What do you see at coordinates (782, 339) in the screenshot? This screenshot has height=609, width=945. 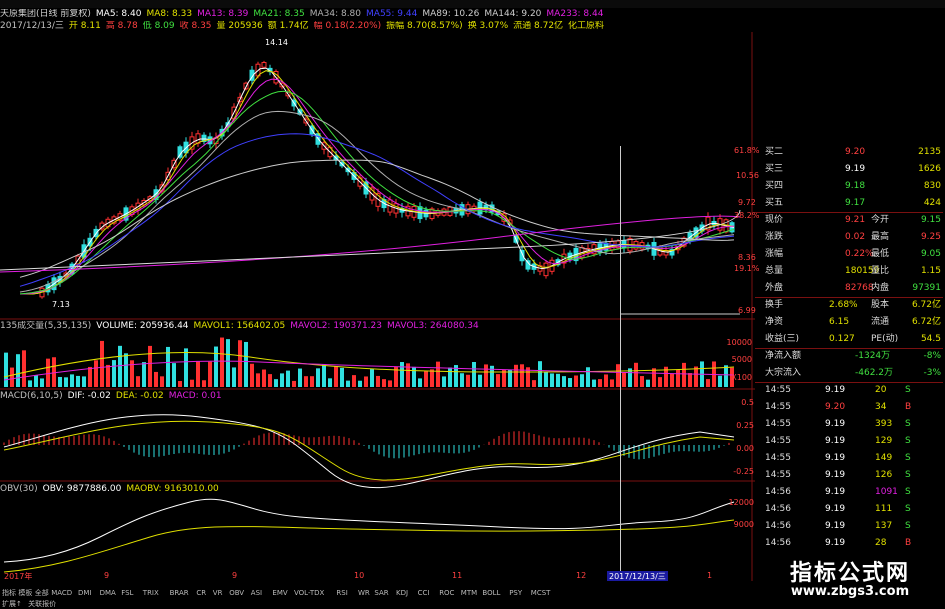 I see `stat-label: 收益(三)` at bounding box center [782, 339].